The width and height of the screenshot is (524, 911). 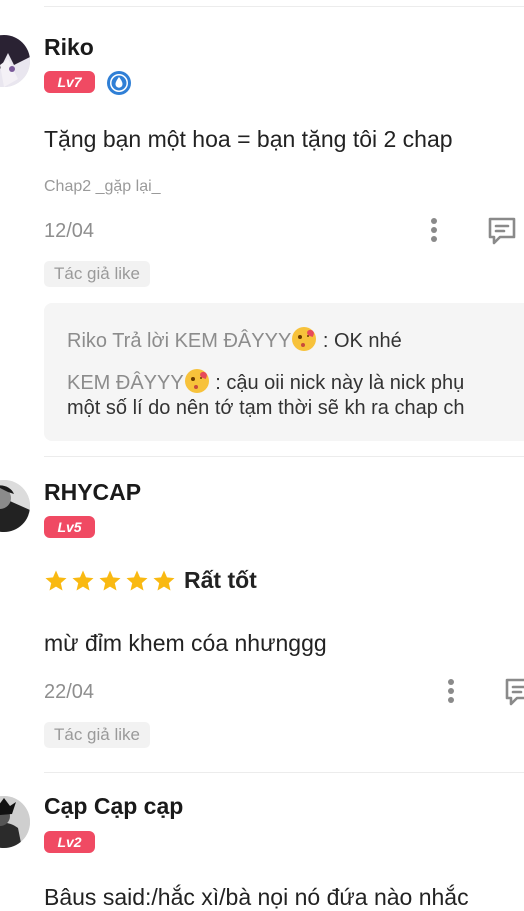 I want to click on reply-author: KEM ĐÂYYY, so click(x=125, y=383).